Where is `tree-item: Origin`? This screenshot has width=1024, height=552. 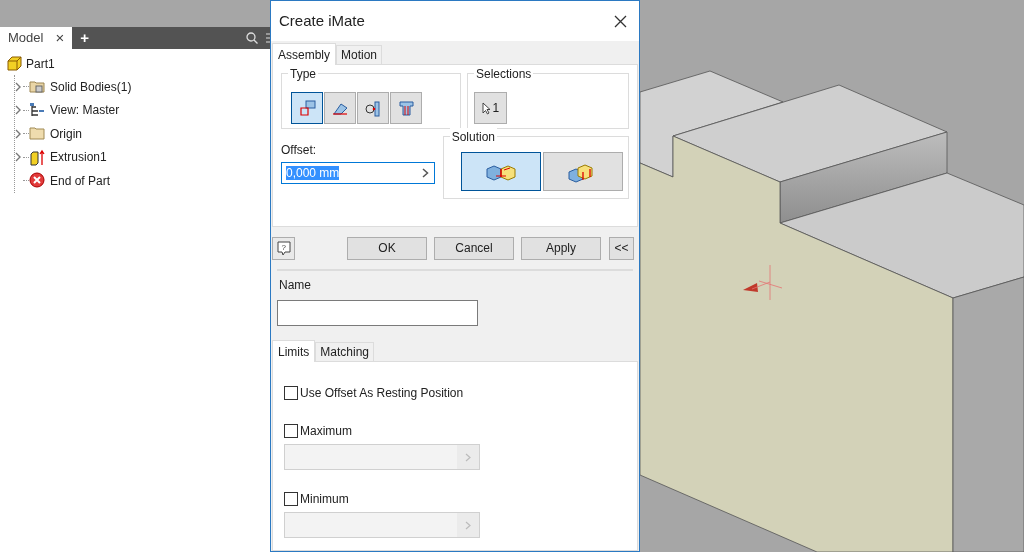 tree-item: Origin is located at coordinates (66, 133).